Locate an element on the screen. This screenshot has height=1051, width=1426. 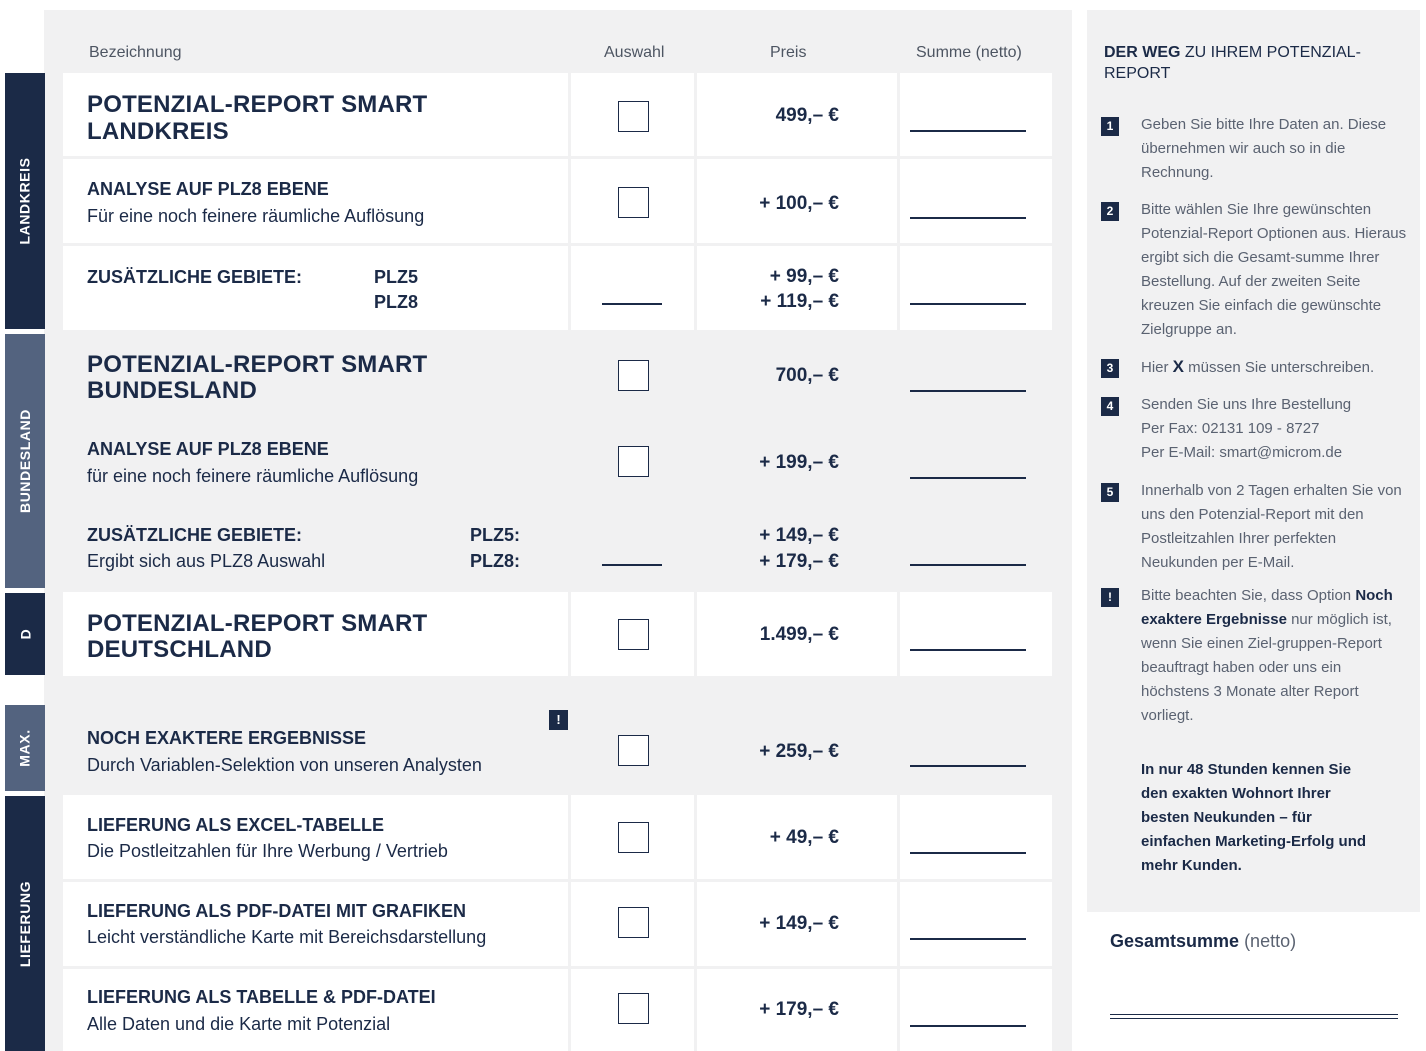
price-plz5: + 99,– € is located at coordinates (804, 276).